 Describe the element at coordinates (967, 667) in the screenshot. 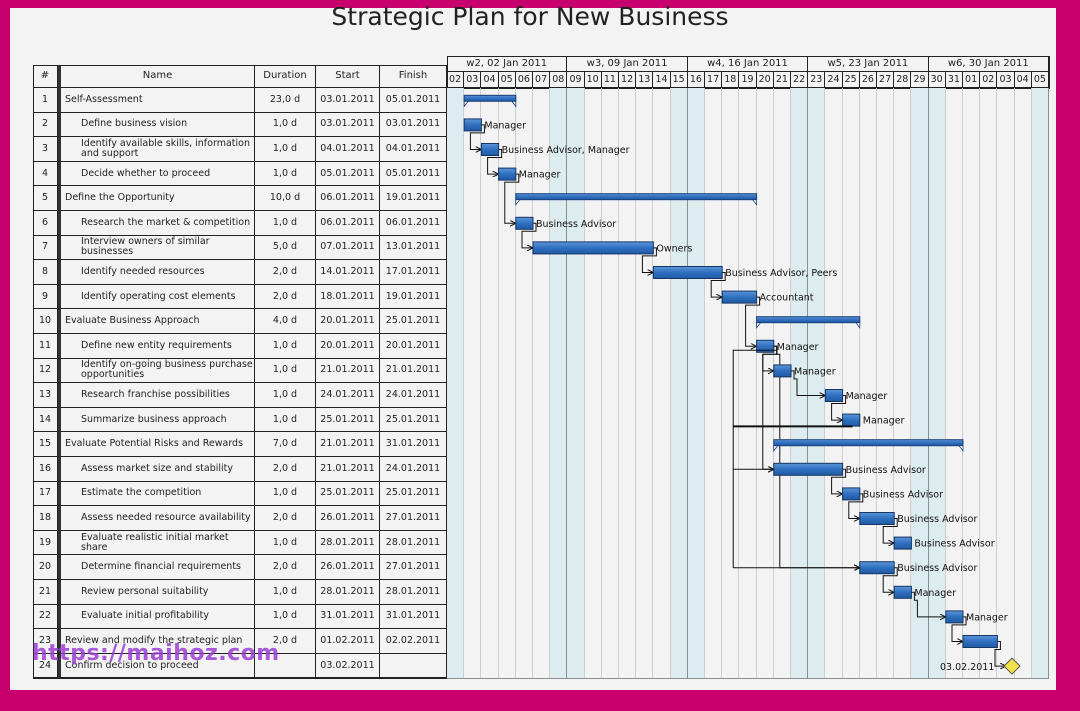

I see `milestone-date-label: 03.02.2011` at that location.